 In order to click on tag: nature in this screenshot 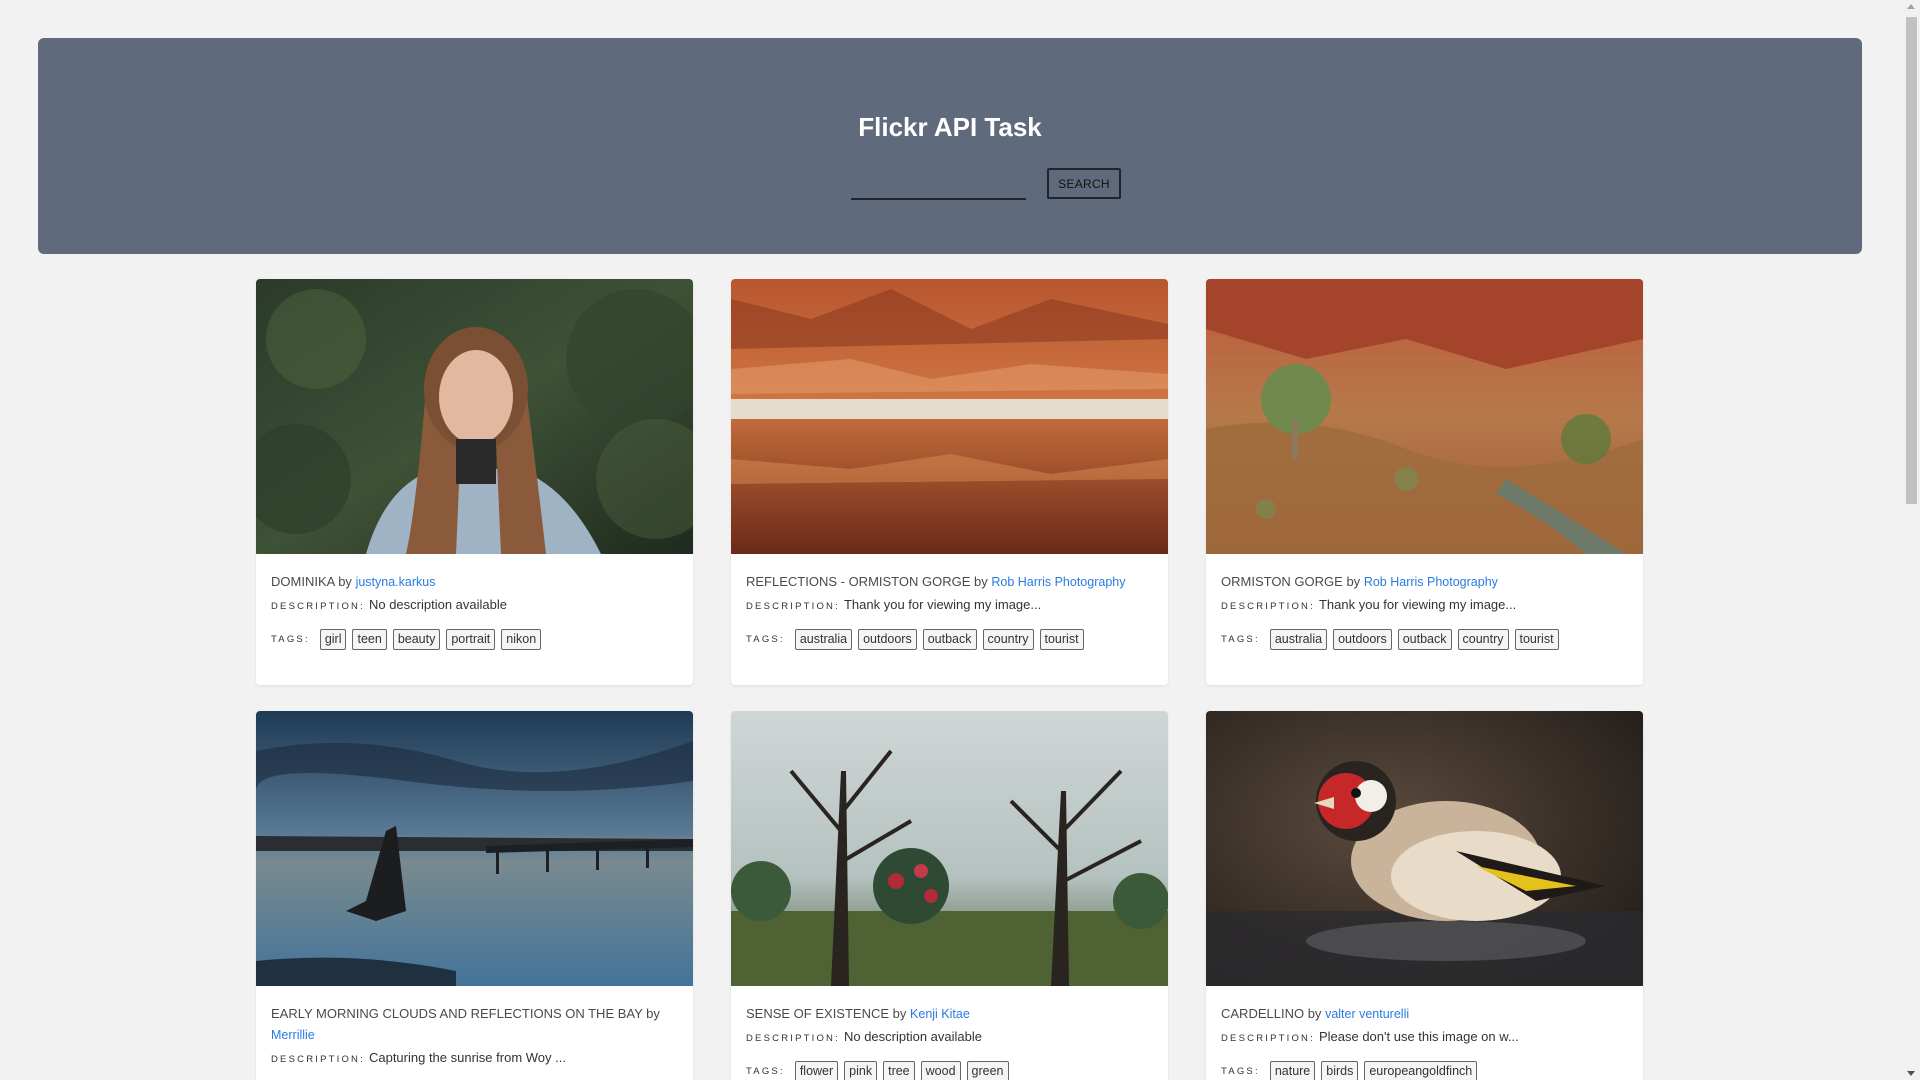, I will do `click(1292, 1070)`.